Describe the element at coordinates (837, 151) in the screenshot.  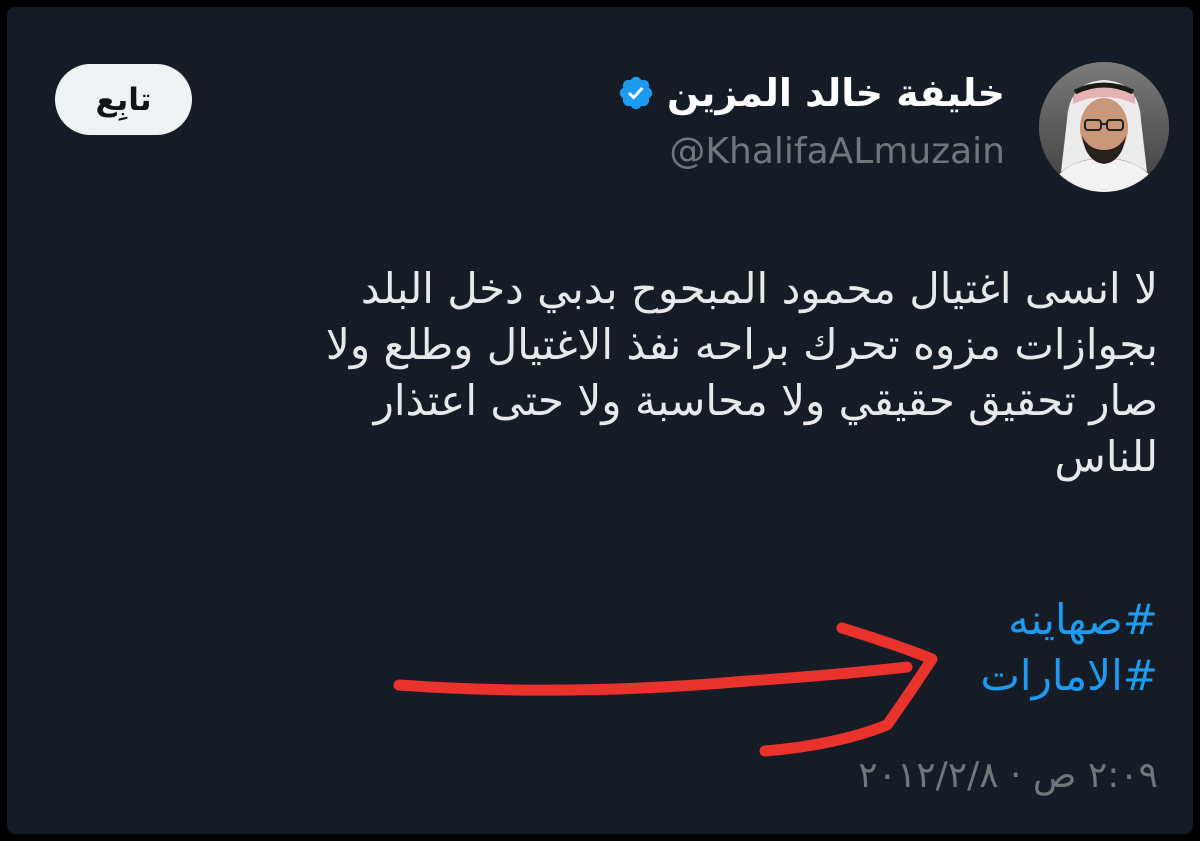
I see `author-handle: @KhalifaALmuzain` at that location.